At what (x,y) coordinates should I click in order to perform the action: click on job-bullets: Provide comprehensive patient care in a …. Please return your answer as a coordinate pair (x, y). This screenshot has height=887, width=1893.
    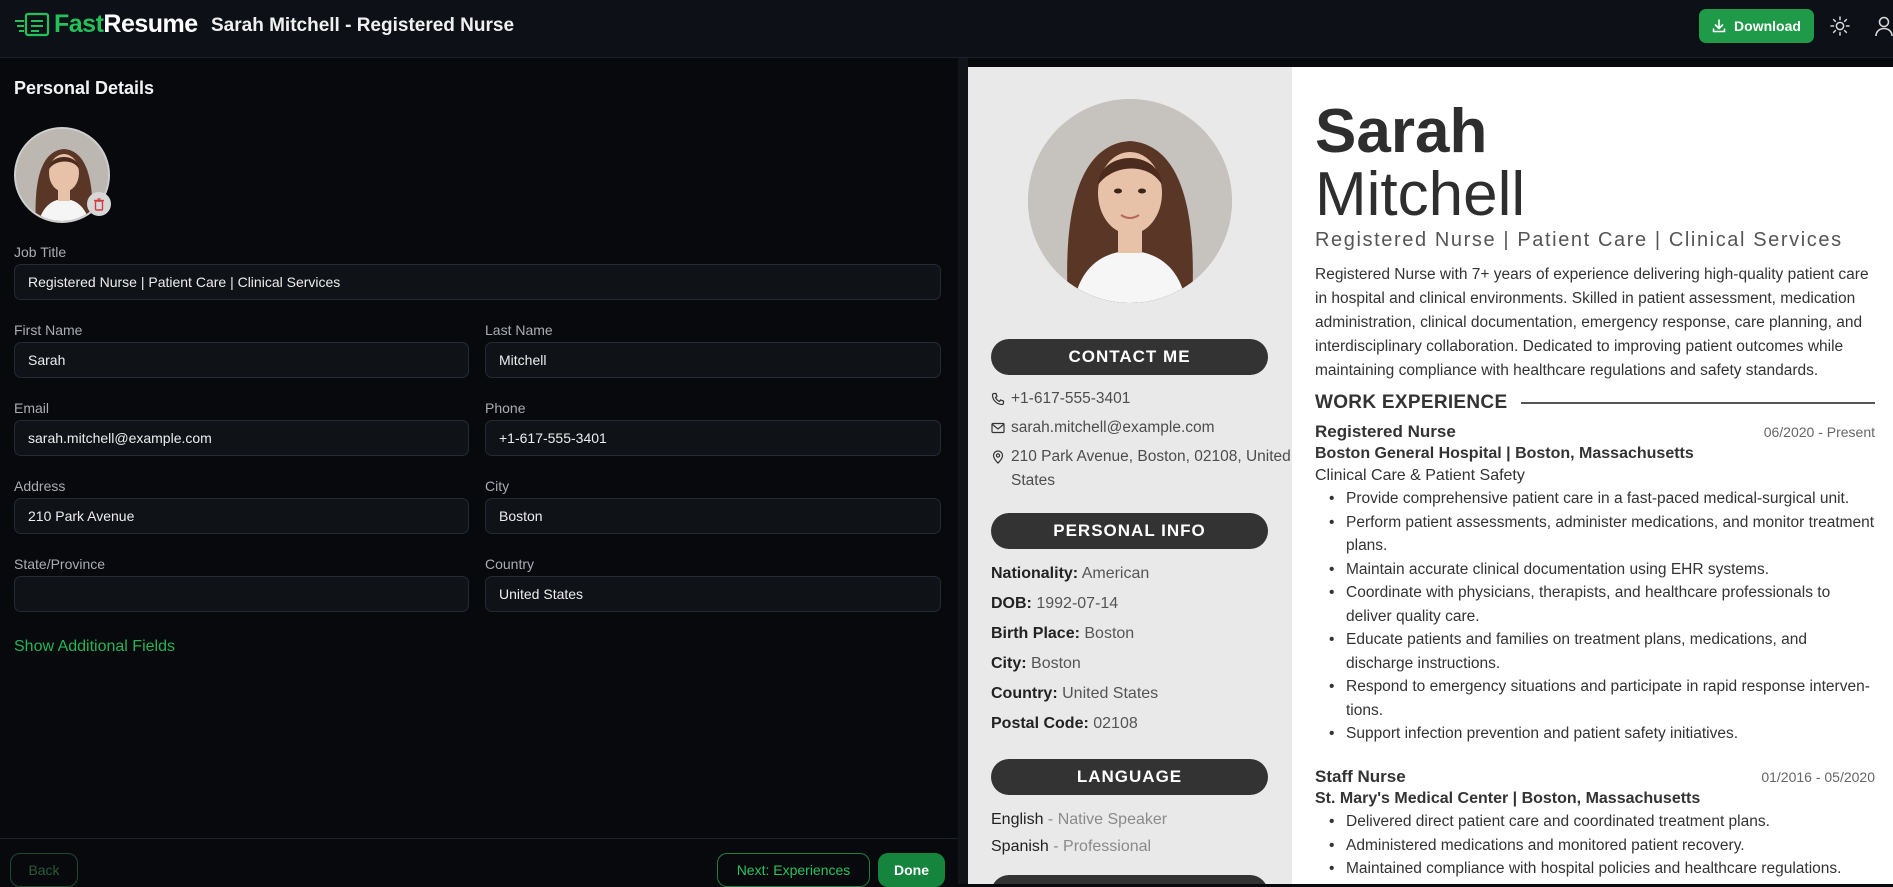
    Looking at the image, I should click on (1595, 616).